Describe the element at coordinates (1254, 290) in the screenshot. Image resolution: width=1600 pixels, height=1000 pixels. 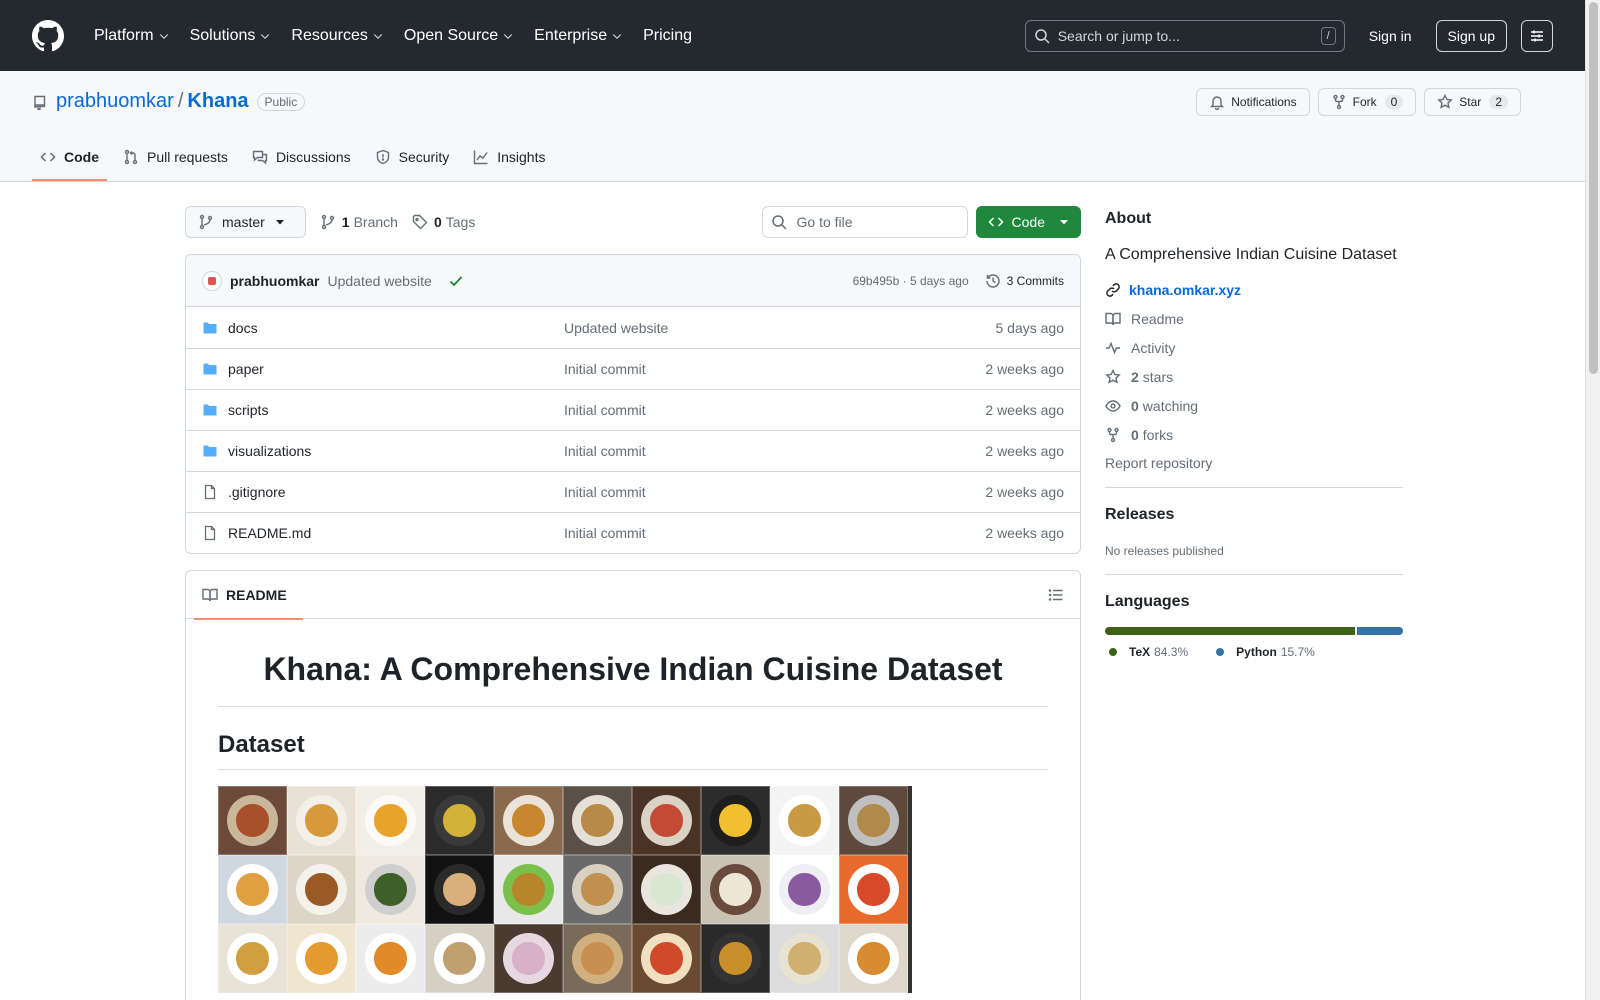
I see `website-link: khana.omkar.xyz` at that location.